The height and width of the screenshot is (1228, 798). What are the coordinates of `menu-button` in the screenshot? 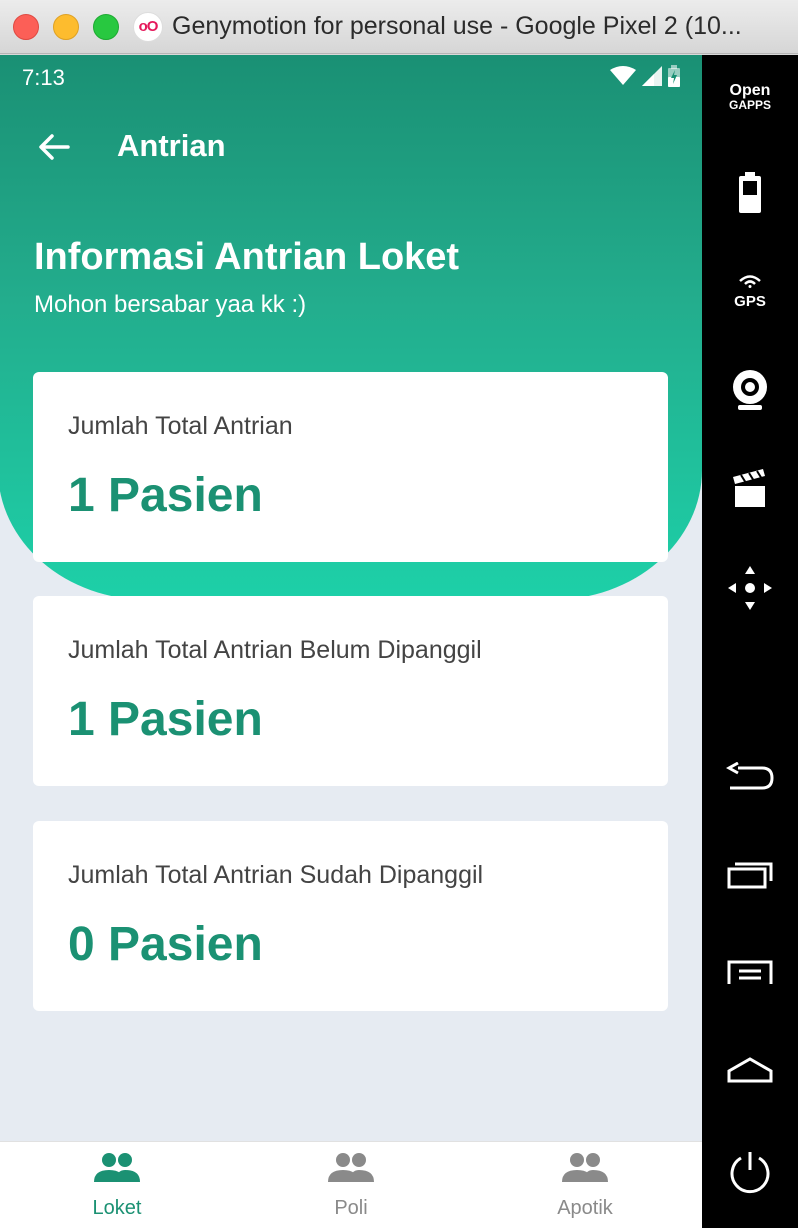 It's located at (750, 973).